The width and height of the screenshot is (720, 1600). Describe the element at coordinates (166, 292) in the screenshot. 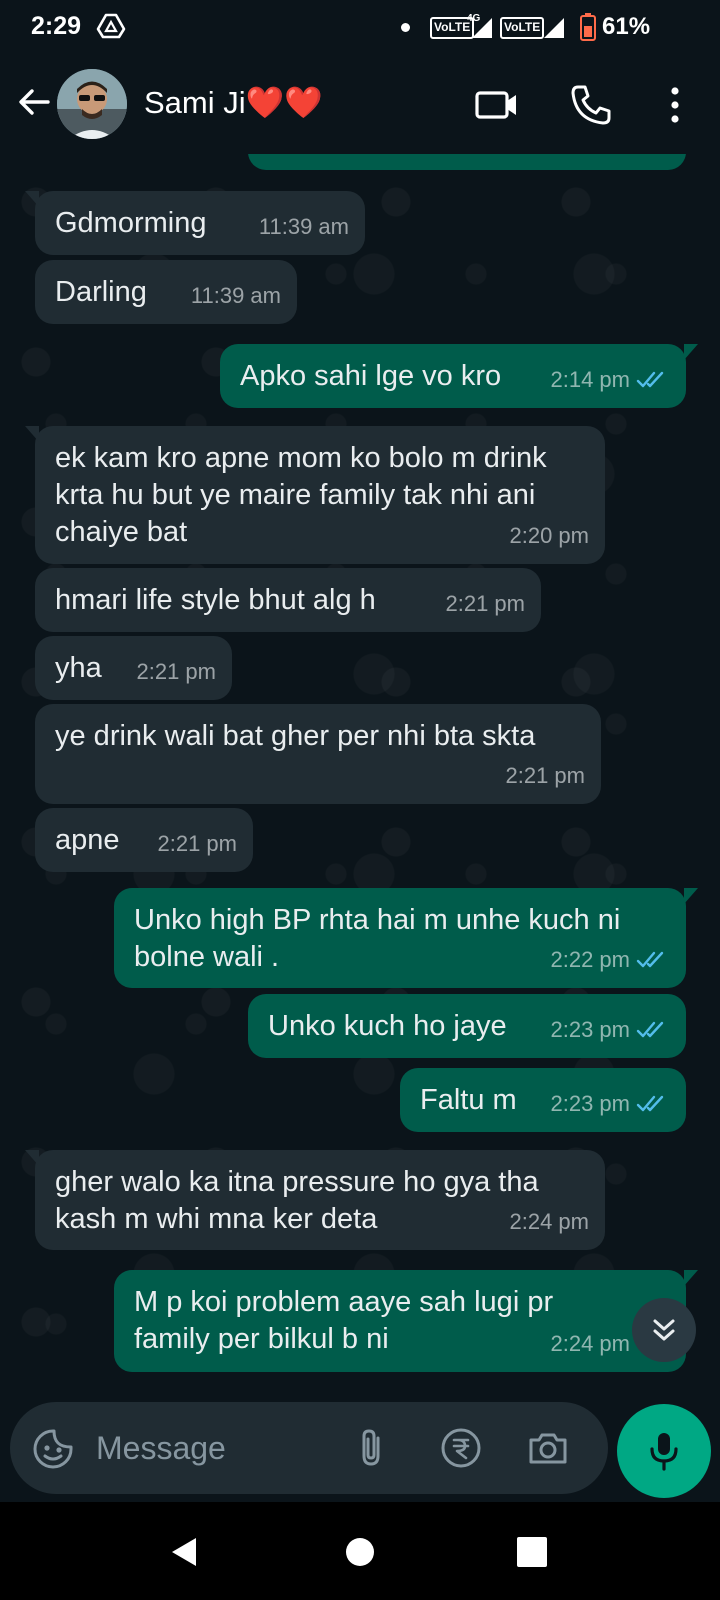

I see `message-bubble: Darling 11:39 am` at that location.